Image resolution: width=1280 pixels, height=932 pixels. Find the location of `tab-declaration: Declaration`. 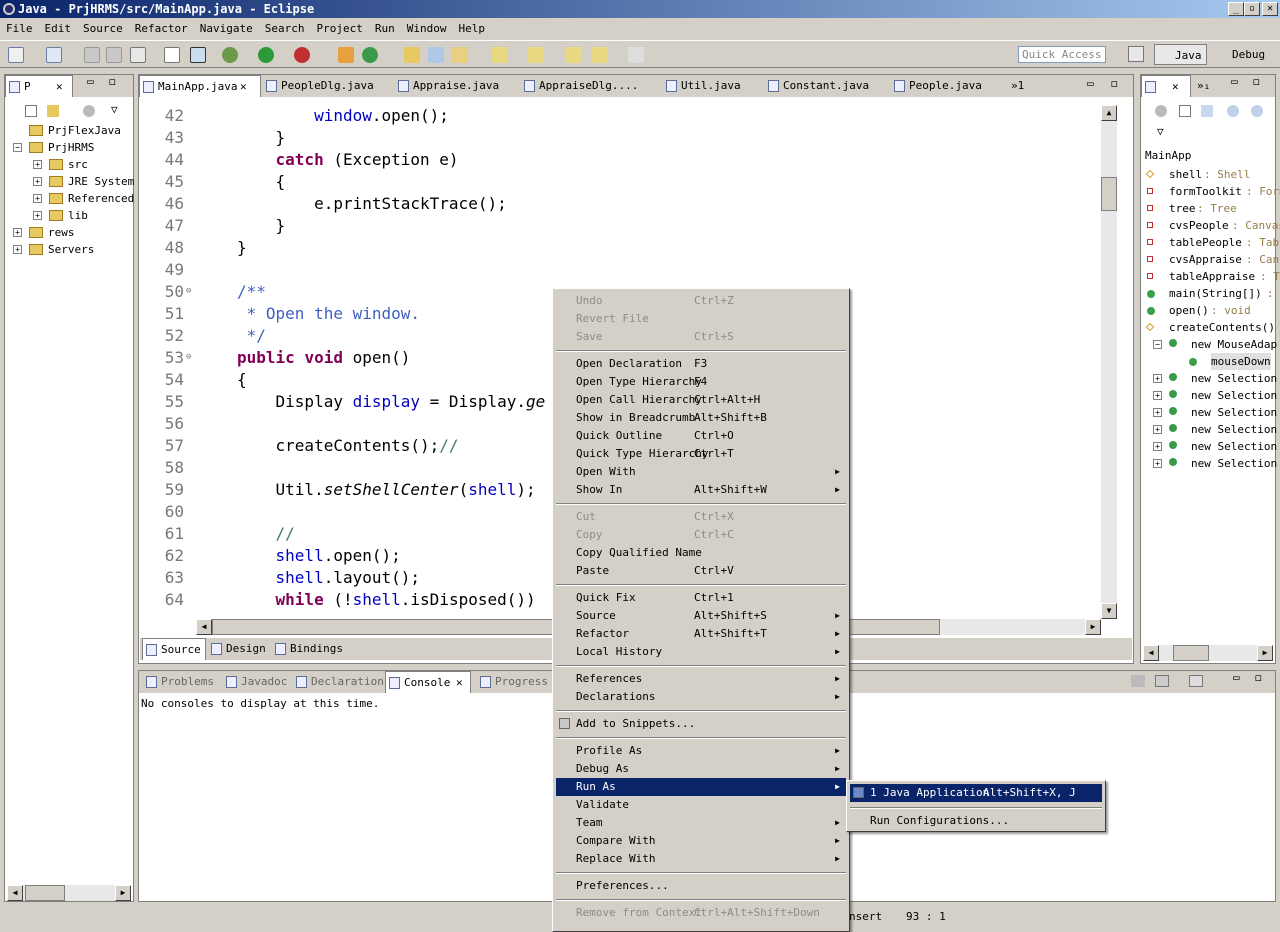

tab-declaration: Declaration is located at coordinates (338, 682).